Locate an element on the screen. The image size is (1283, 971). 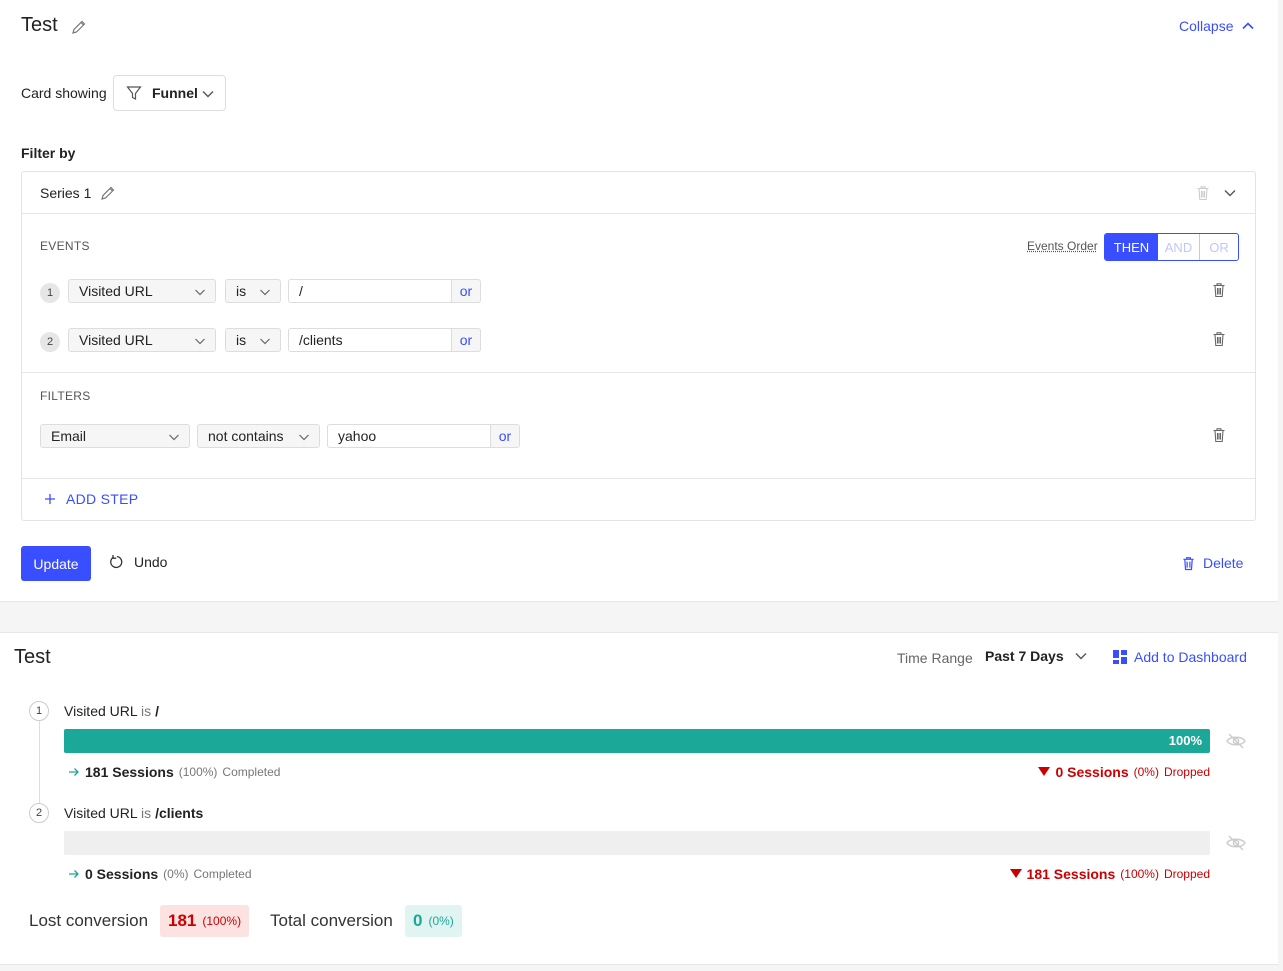
collapse-button: Collapse is located at coordinates (1217, 26).